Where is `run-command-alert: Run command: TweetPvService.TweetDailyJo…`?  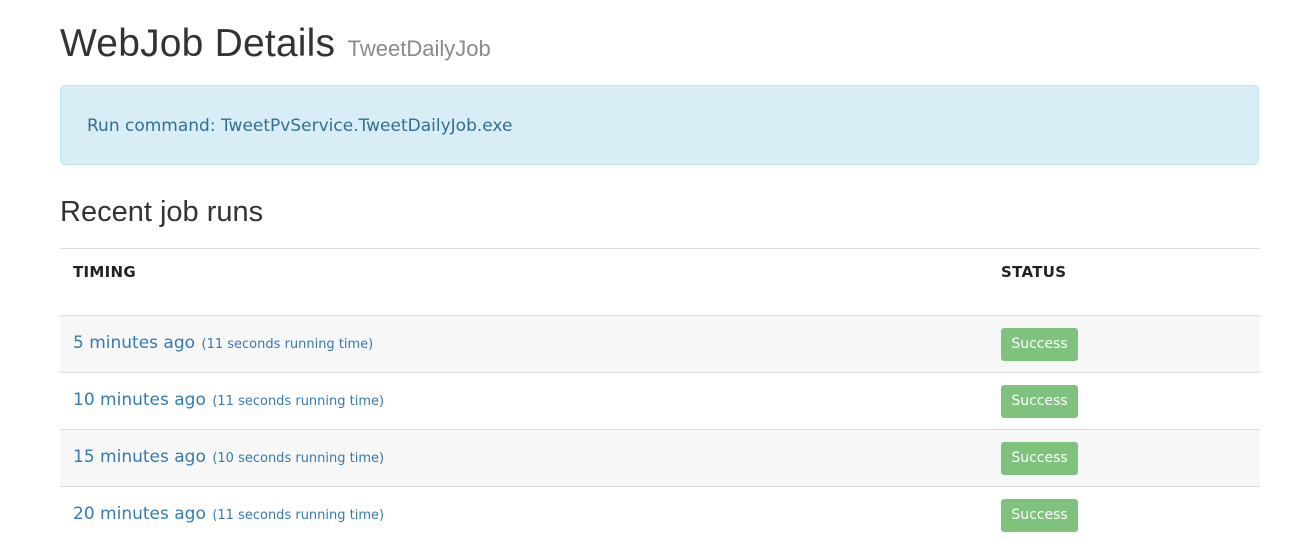 run-command-alert: Run command: TweetPvService.TweetDailyJo… is located at coordinates (659, 125).